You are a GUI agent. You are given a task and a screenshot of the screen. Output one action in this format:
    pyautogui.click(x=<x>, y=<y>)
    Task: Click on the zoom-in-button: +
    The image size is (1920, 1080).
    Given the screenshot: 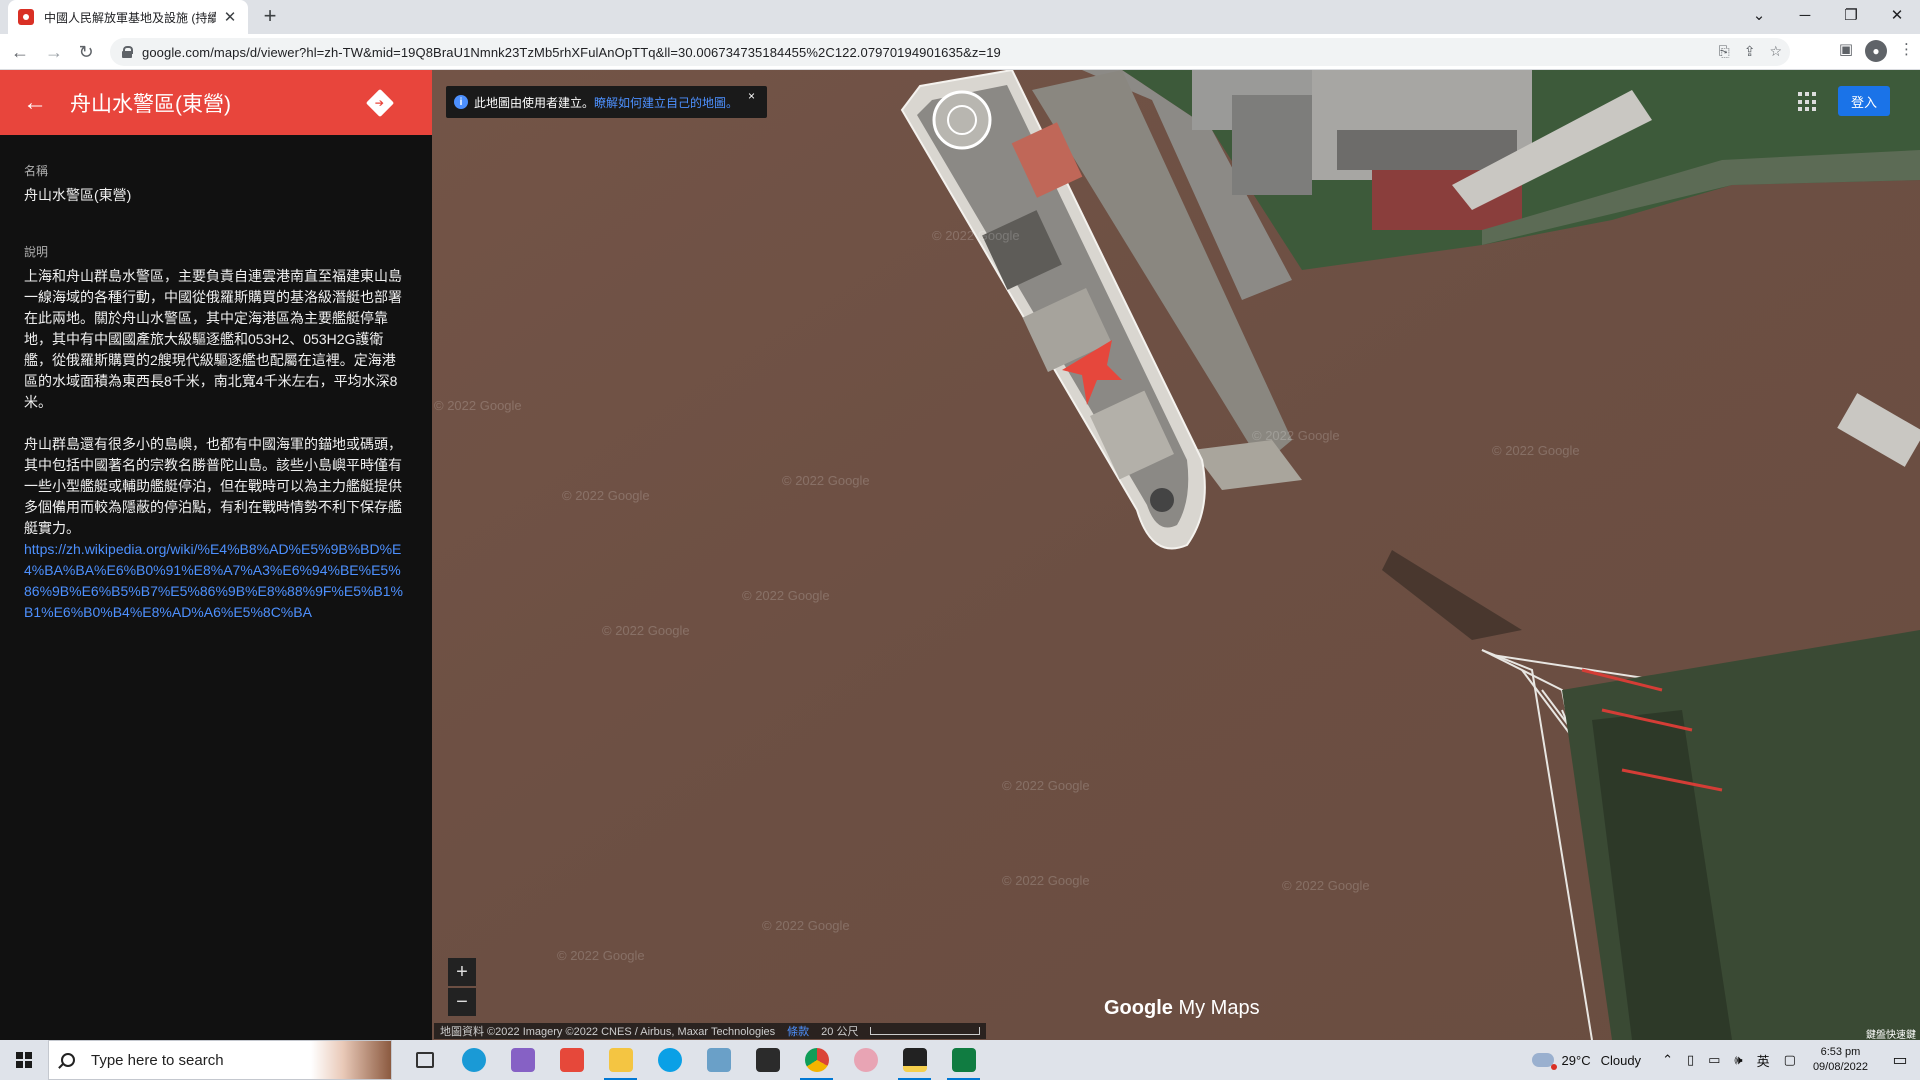 What is the action you would take?
    pyautogui.click(x=462, y=972)
    